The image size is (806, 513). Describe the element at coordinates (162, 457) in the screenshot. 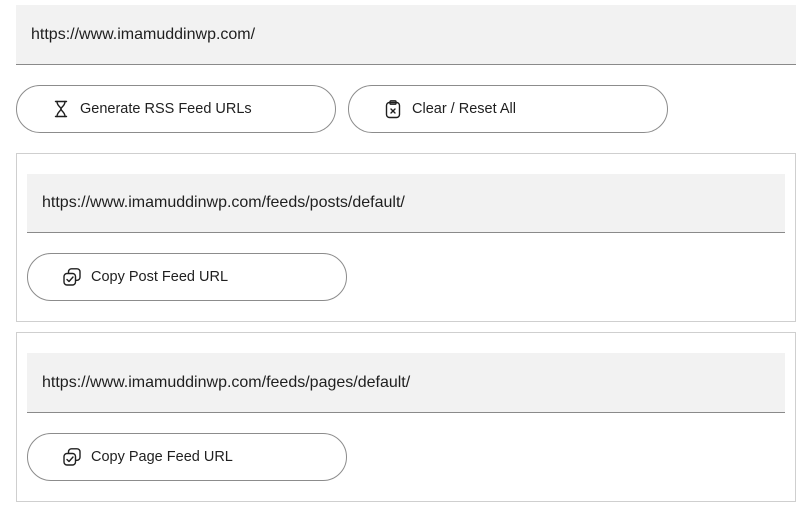

I see `copy-page-feed-label: Copy Page Feed URL` at that location.